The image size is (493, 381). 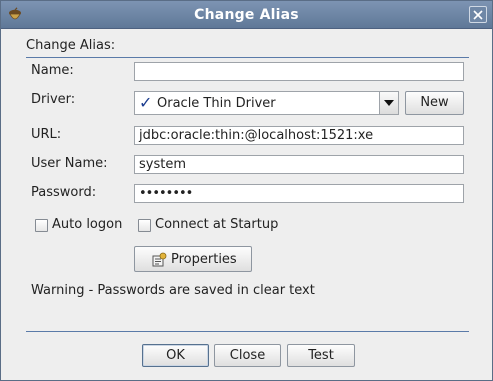 What do you see at coordinates (216, 224) in the screenshot?
I see `connect-at-startup-label: Connect at Startup` at bounding box center [216, 224].